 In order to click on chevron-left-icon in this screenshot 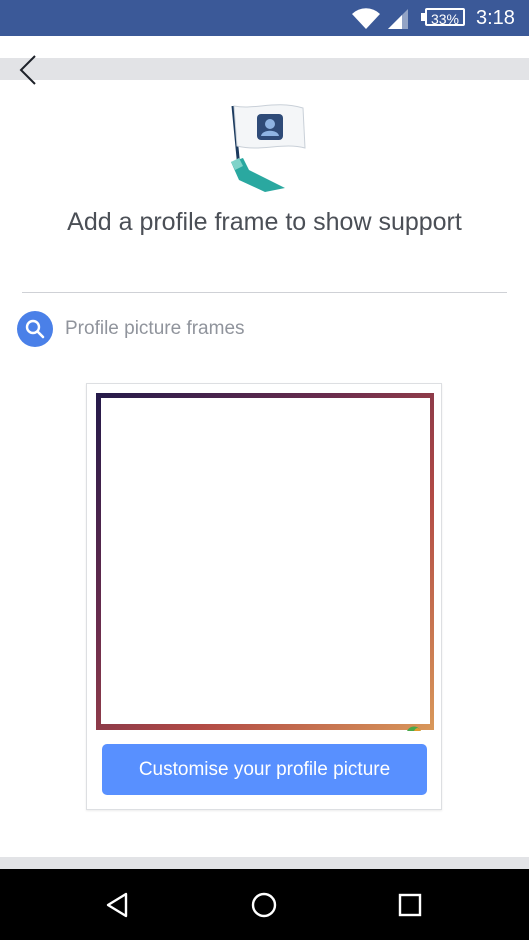, I will do `click(29, 70)`.